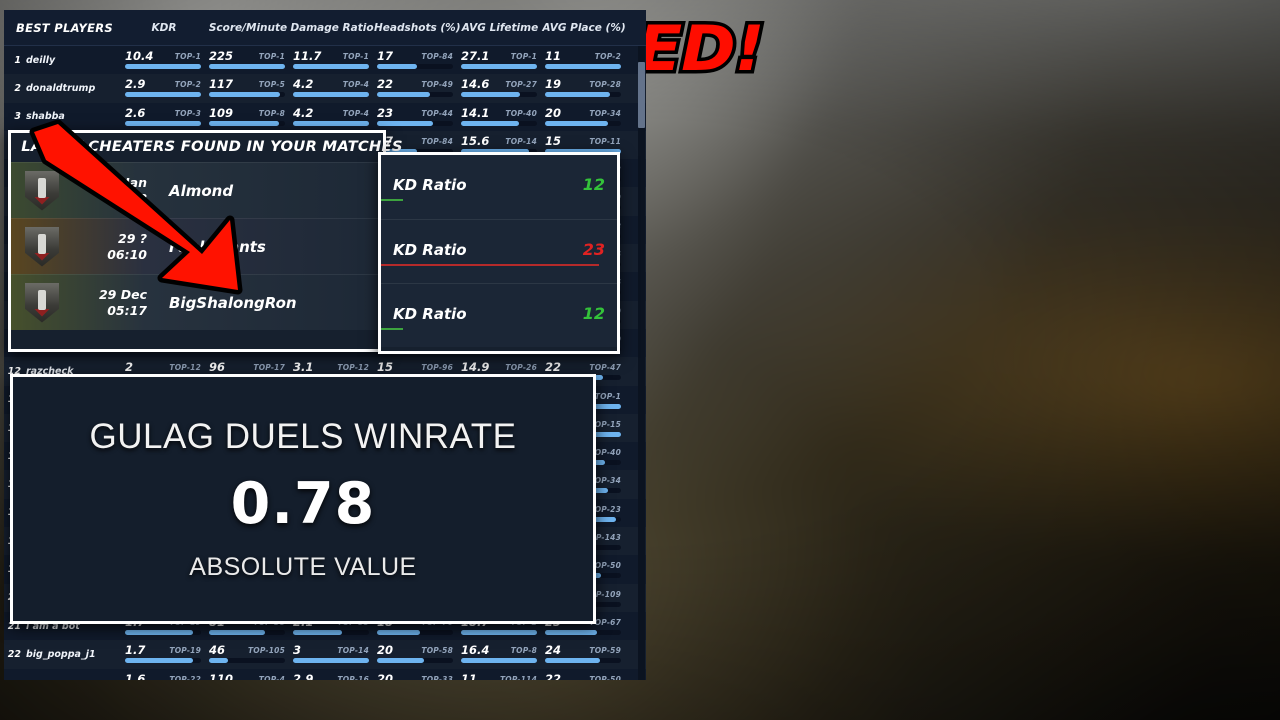 The width and height of the screenshot is (1280, 720). Describe the element at coordinates (271, 85) in the screenshot. I see `stat-top-rank: TOP-5` at that location.